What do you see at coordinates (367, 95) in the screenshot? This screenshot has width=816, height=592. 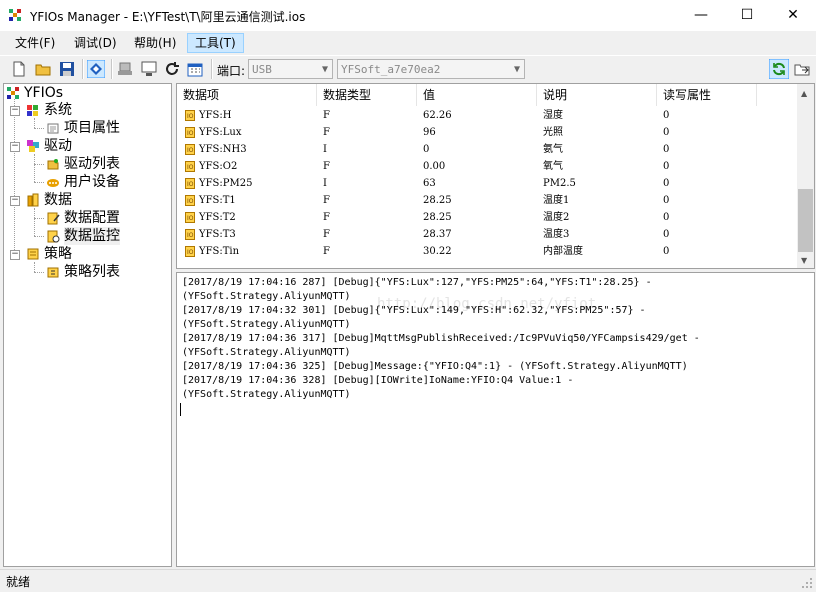 I see `column-header: 数据类型` at bounding box center [367, 95].